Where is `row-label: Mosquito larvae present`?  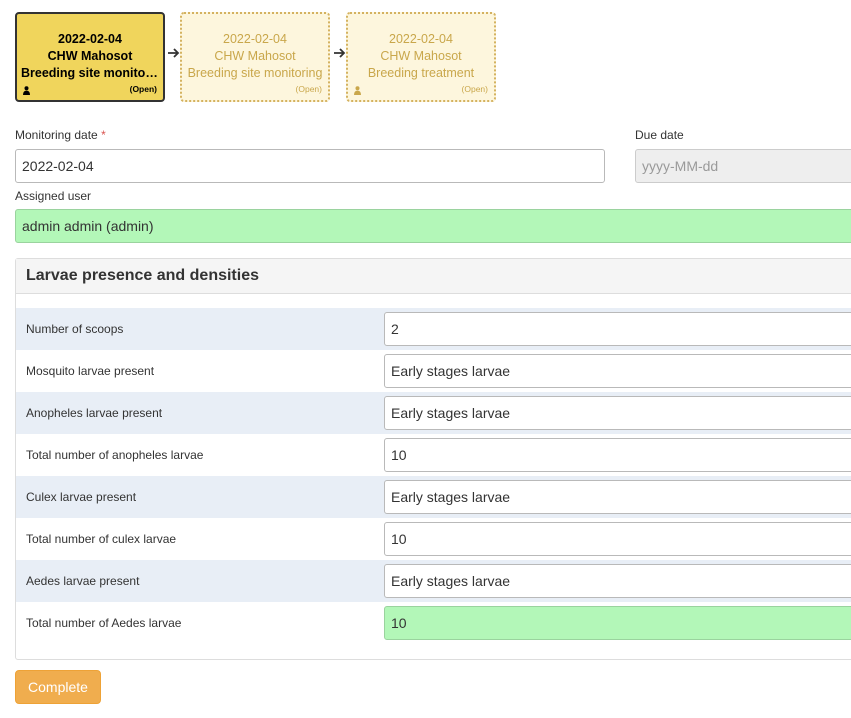
row-label: Mosquito larvae present is located at coordinates (90, 371).